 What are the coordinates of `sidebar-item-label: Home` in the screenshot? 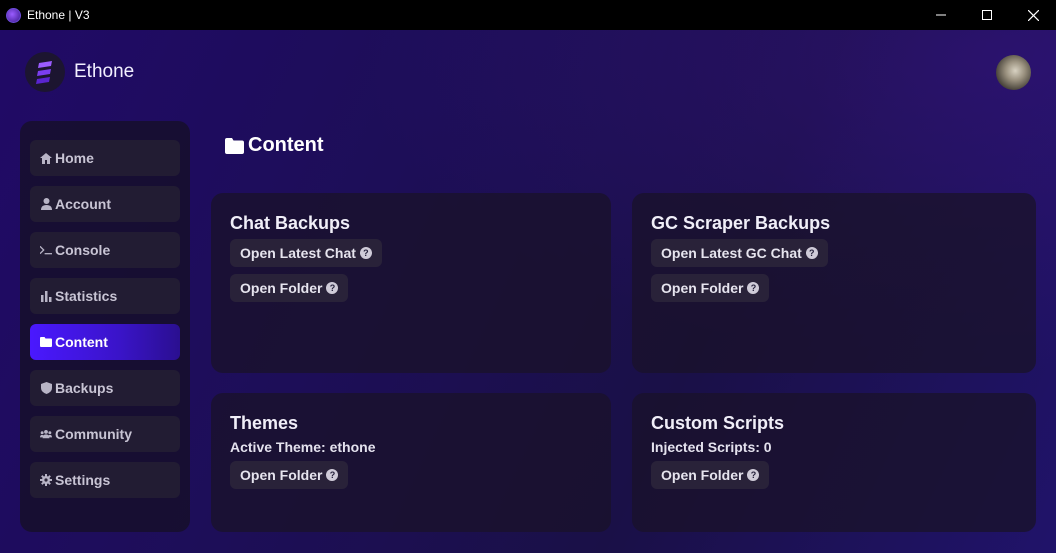 It's located at (74, 158).